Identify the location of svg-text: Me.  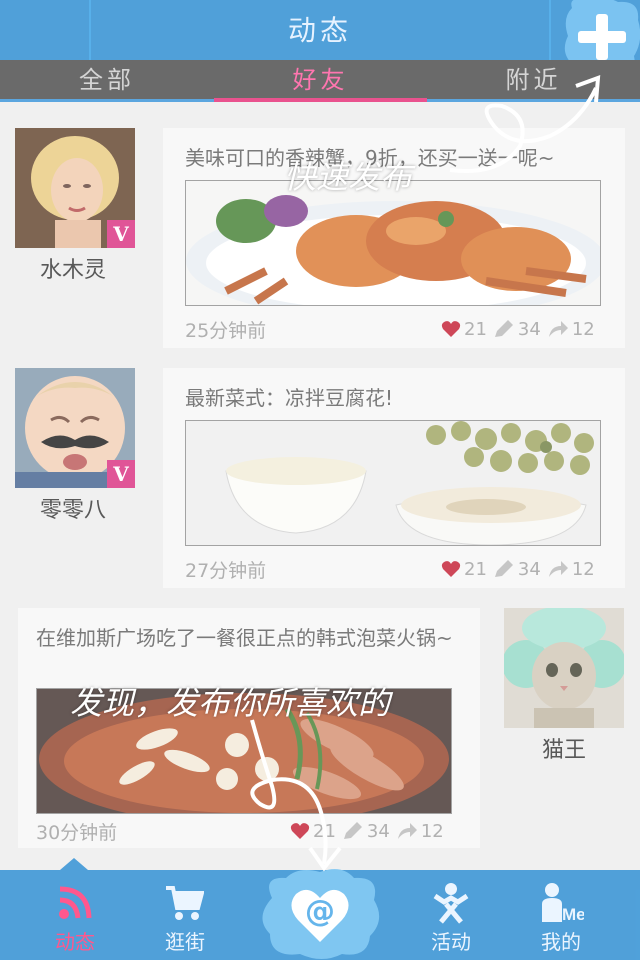
(573, 914).